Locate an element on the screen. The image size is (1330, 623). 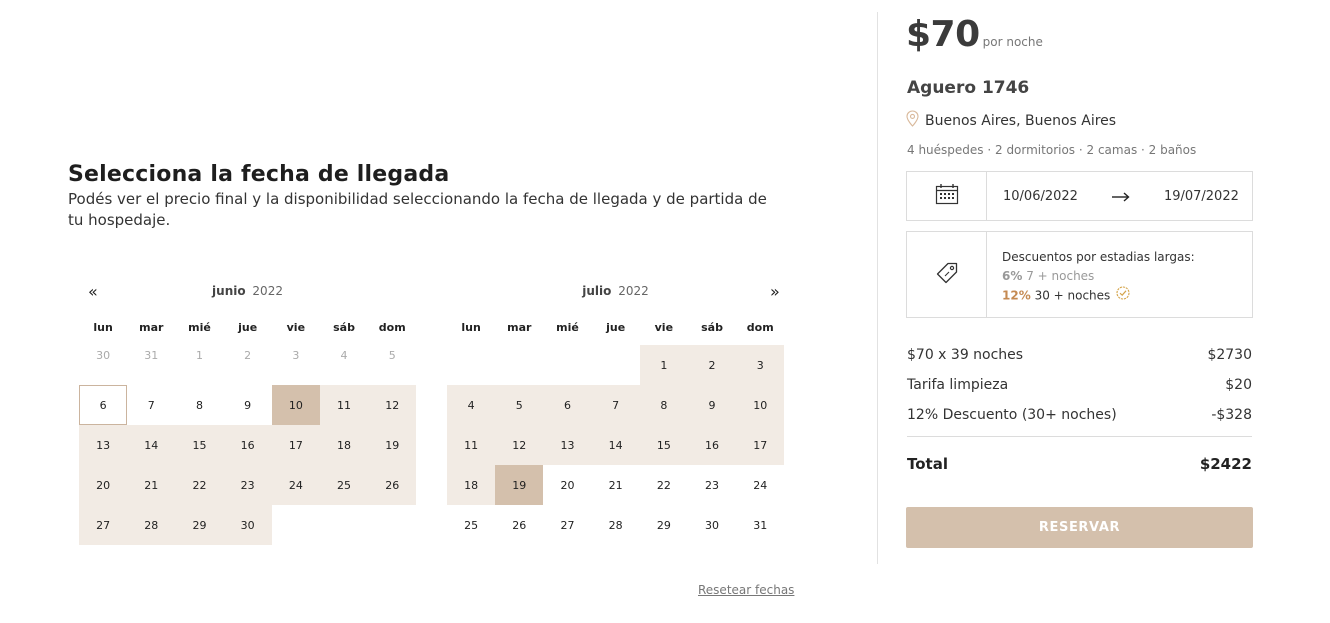
discount-1-label: 7 + noches is located at coordinates (1060, 276).